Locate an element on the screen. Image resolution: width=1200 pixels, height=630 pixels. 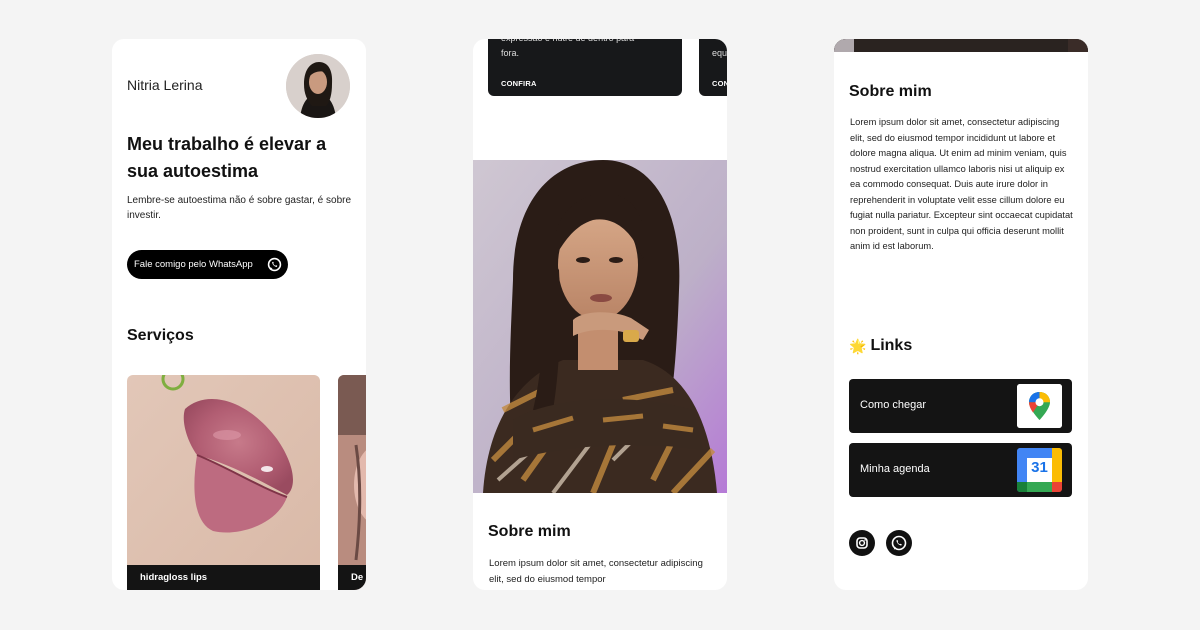
service-image-lips is located at coordinates (223, 482).